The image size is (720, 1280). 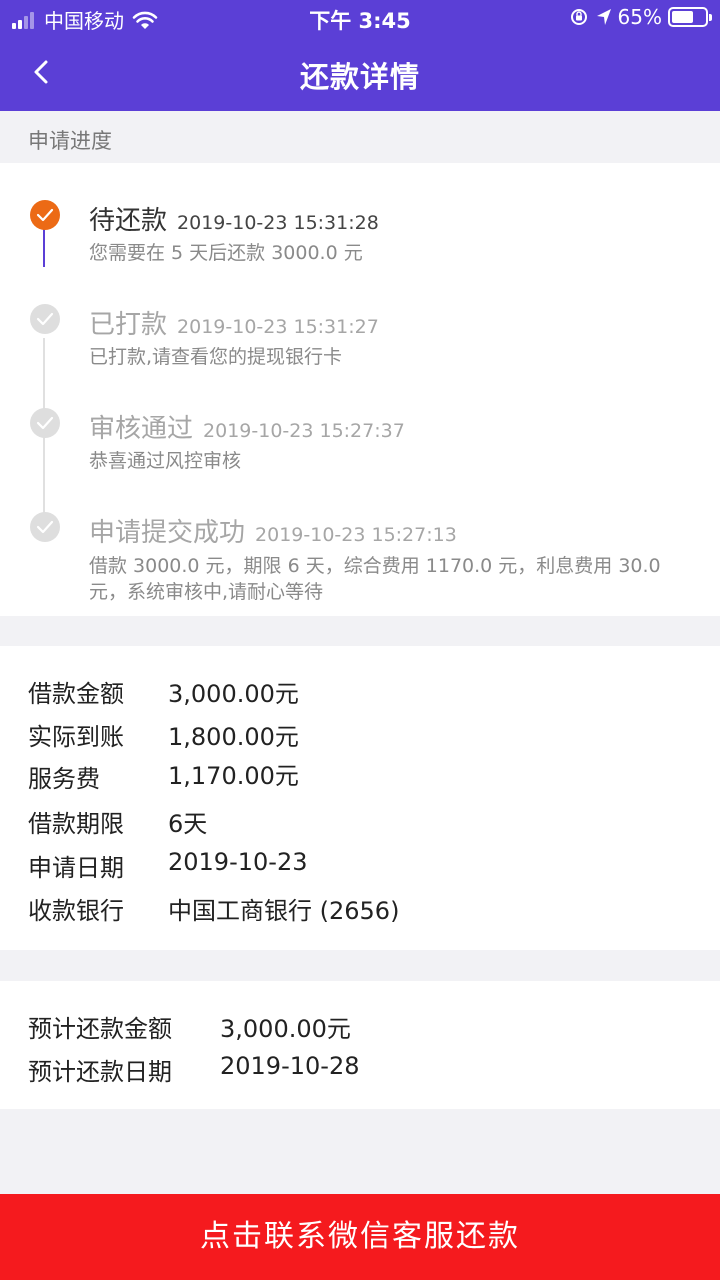 I want to click on info-row: 服务费 1,170.00元, so click(x=163, y=776).